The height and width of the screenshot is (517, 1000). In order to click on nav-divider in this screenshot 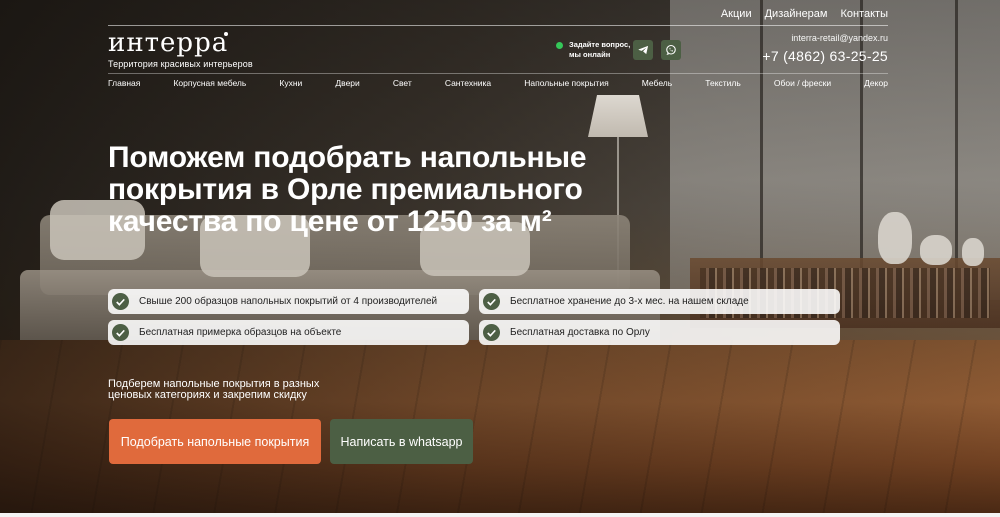, I will do `click(498, 73)`.